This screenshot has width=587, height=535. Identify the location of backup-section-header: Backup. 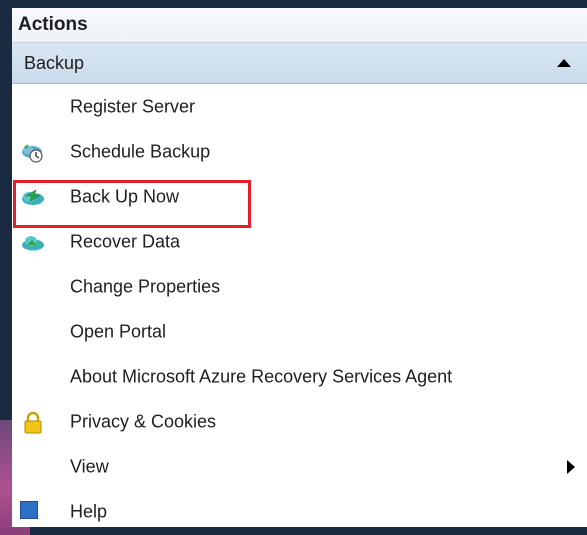
(299, 63).